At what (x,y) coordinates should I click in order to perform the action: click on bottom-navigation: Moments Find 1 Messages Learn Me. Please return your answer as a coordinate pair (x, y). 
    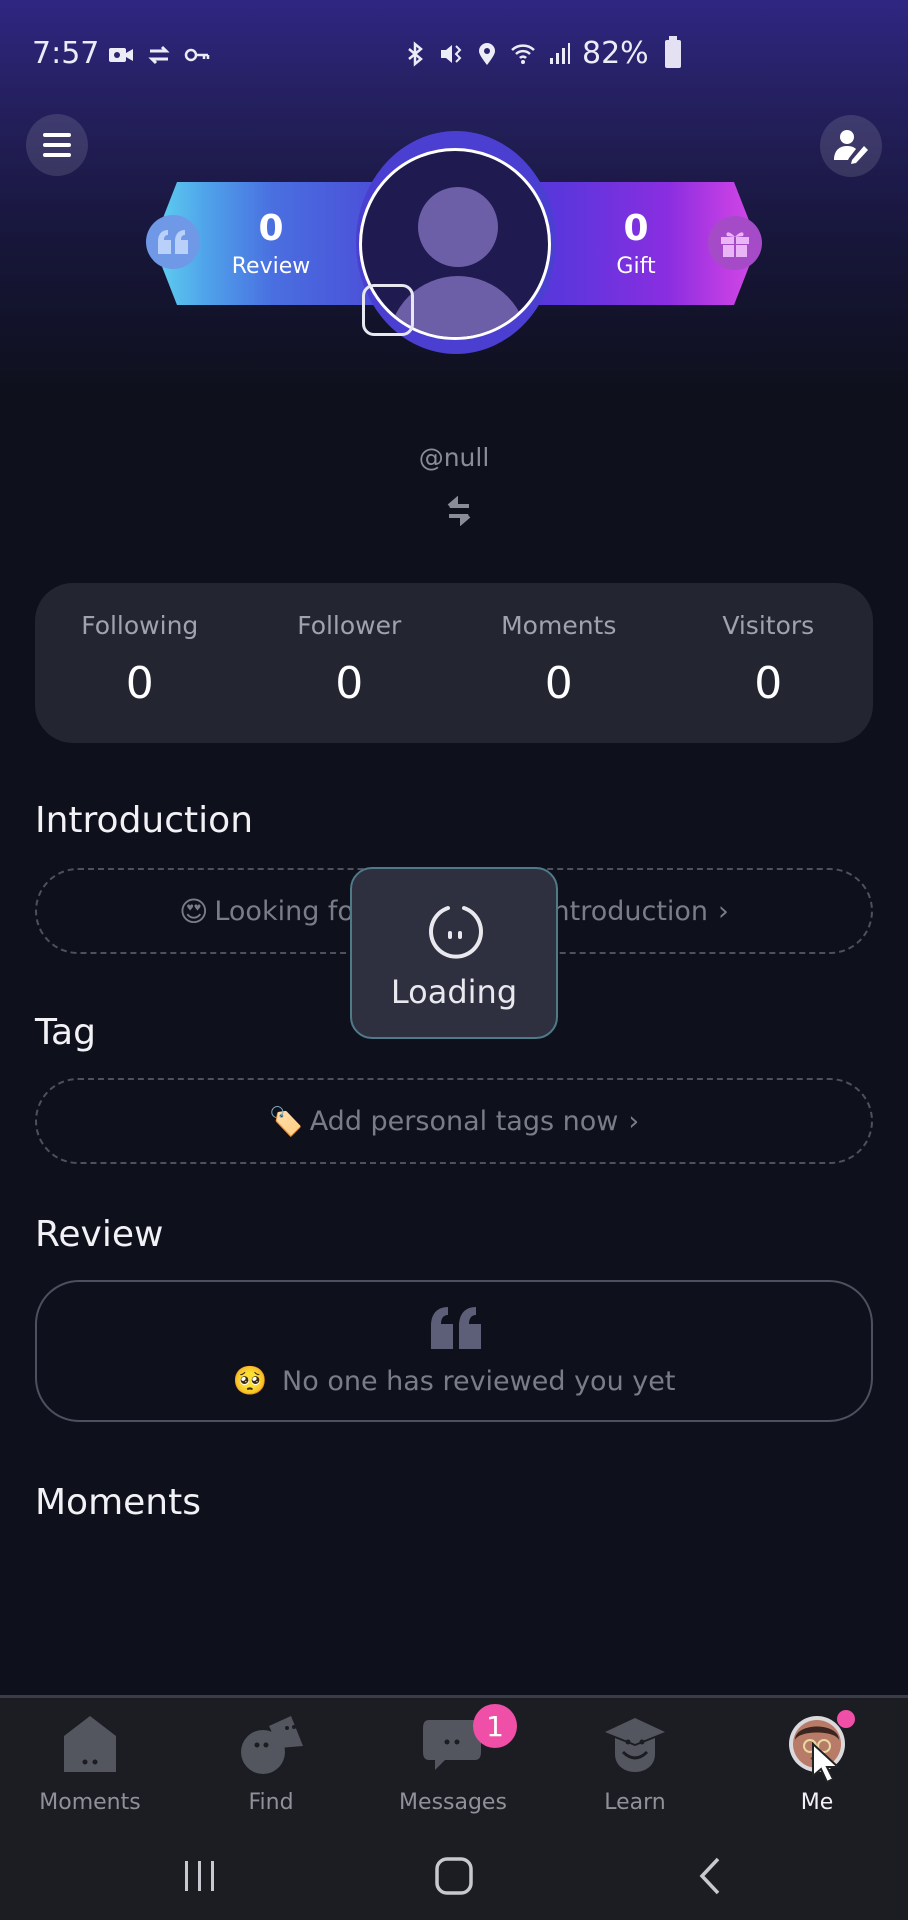
    Looking at the image, I should click on (454, 1807).